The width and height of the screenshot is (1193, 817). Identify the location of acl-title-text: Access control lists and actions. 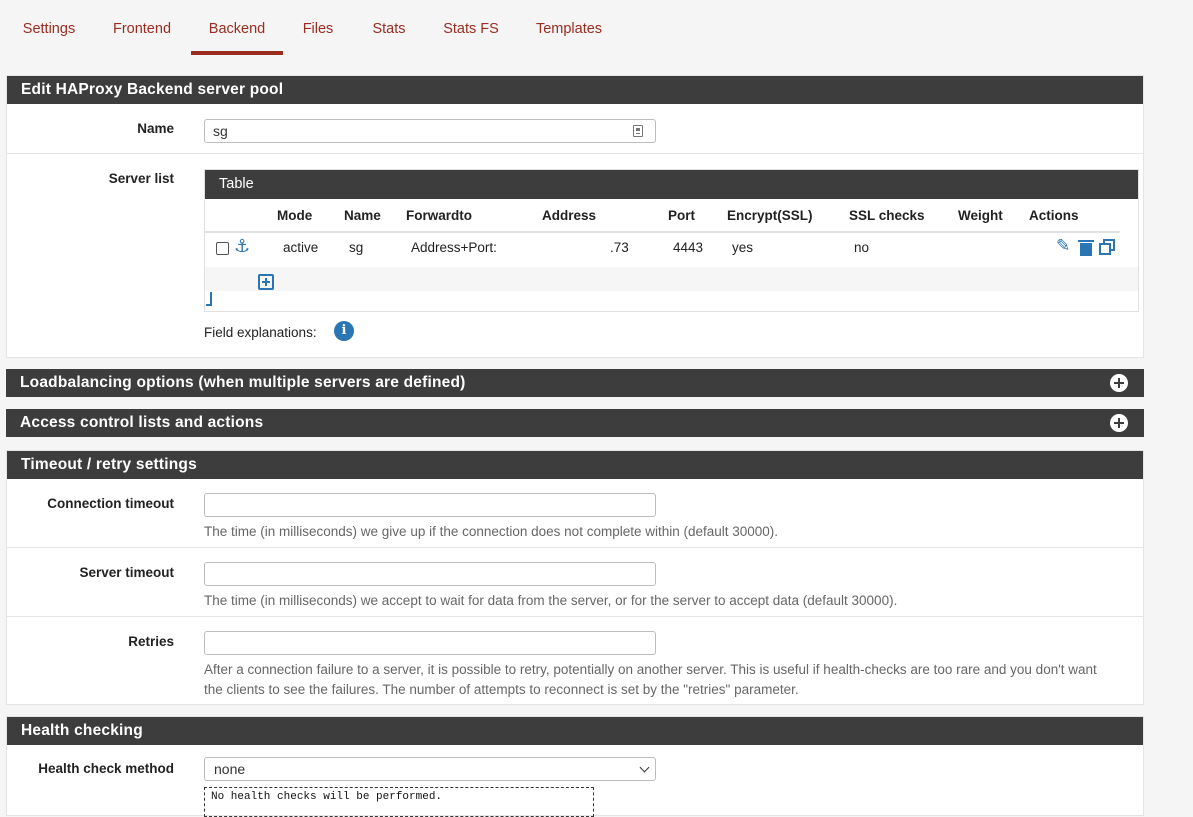
(142, 422).